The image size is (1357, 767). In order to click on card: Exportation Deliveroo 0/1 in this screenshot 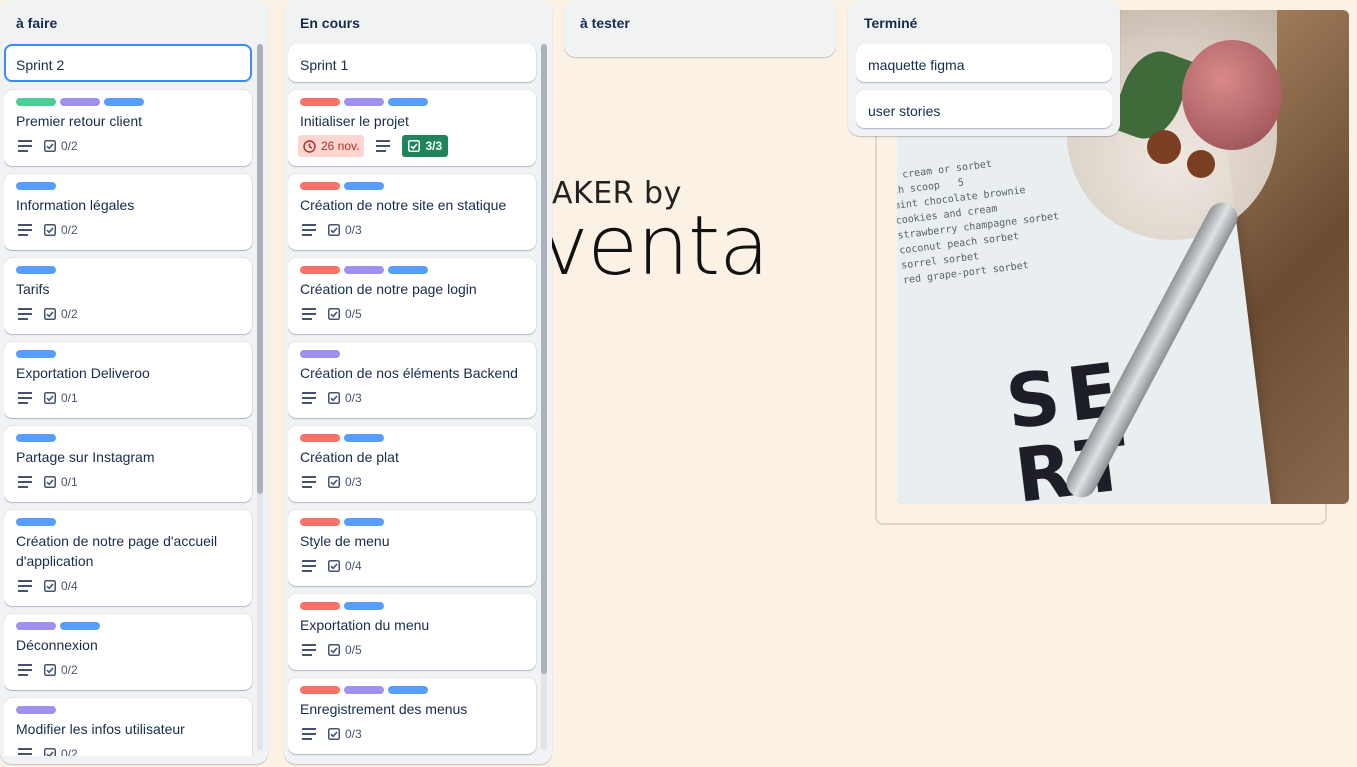, I will do `click(128, 380)`.